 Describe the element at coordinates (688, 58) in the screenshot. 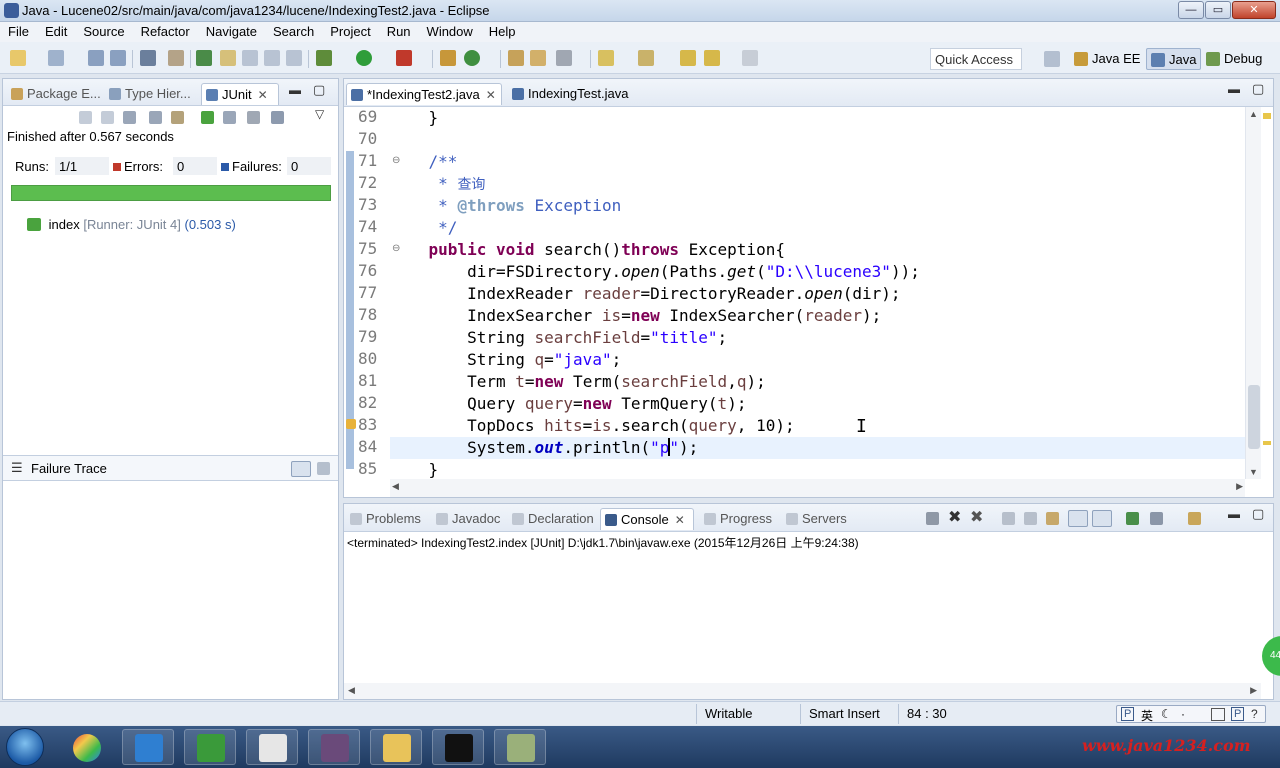

I see `last-edit-icon` at that location.